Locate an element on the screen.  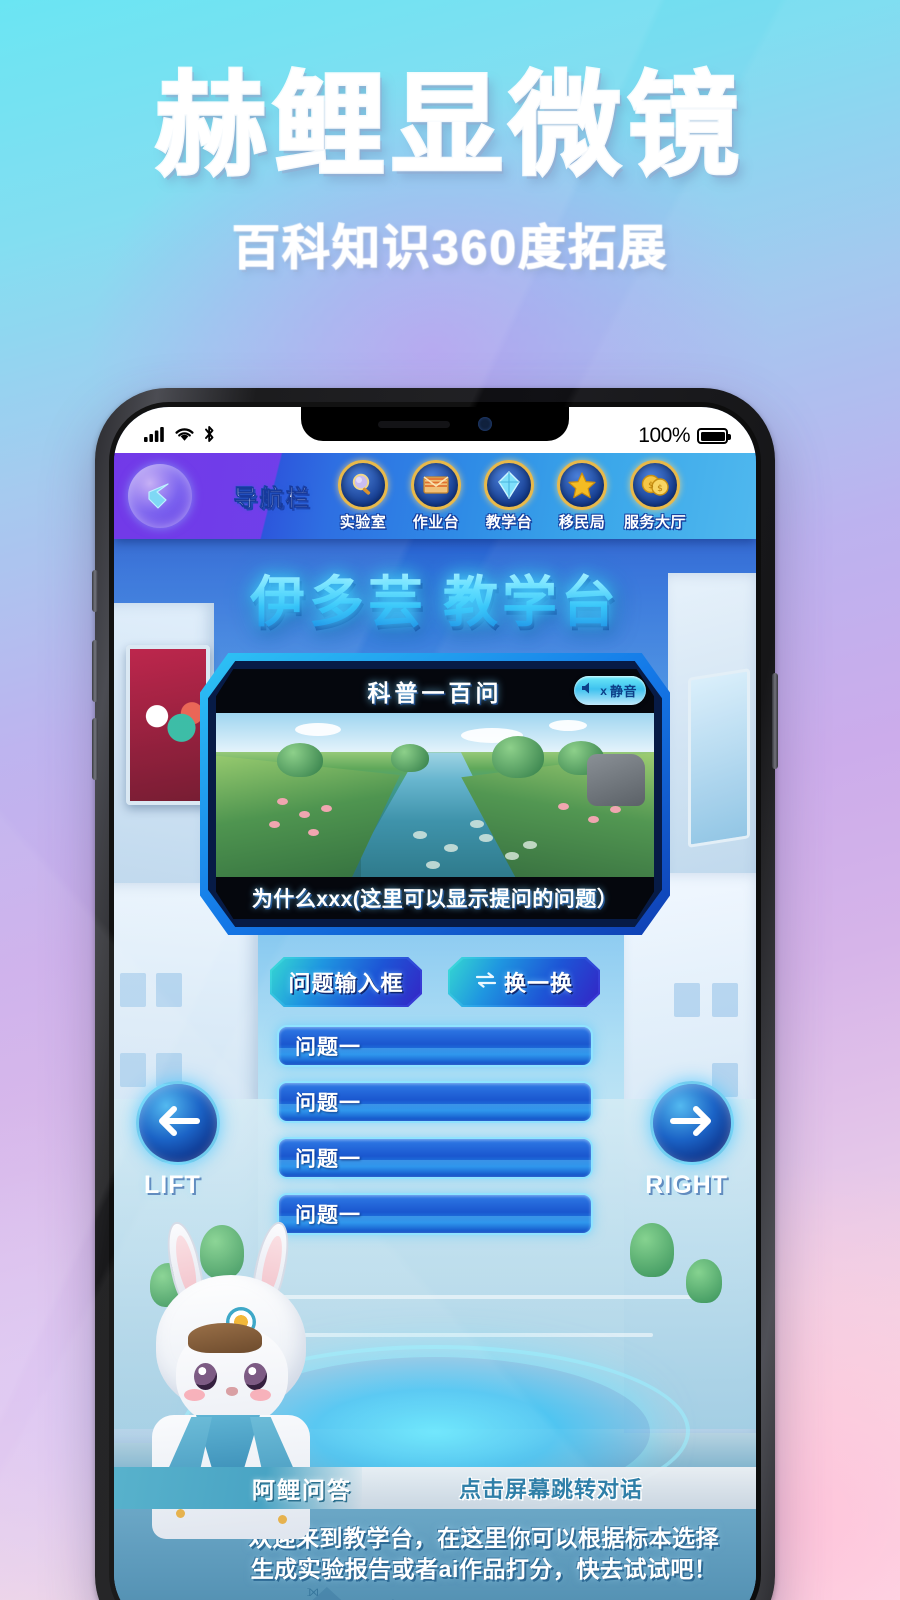
prev-page-button is located at coordinates (178, 1123).